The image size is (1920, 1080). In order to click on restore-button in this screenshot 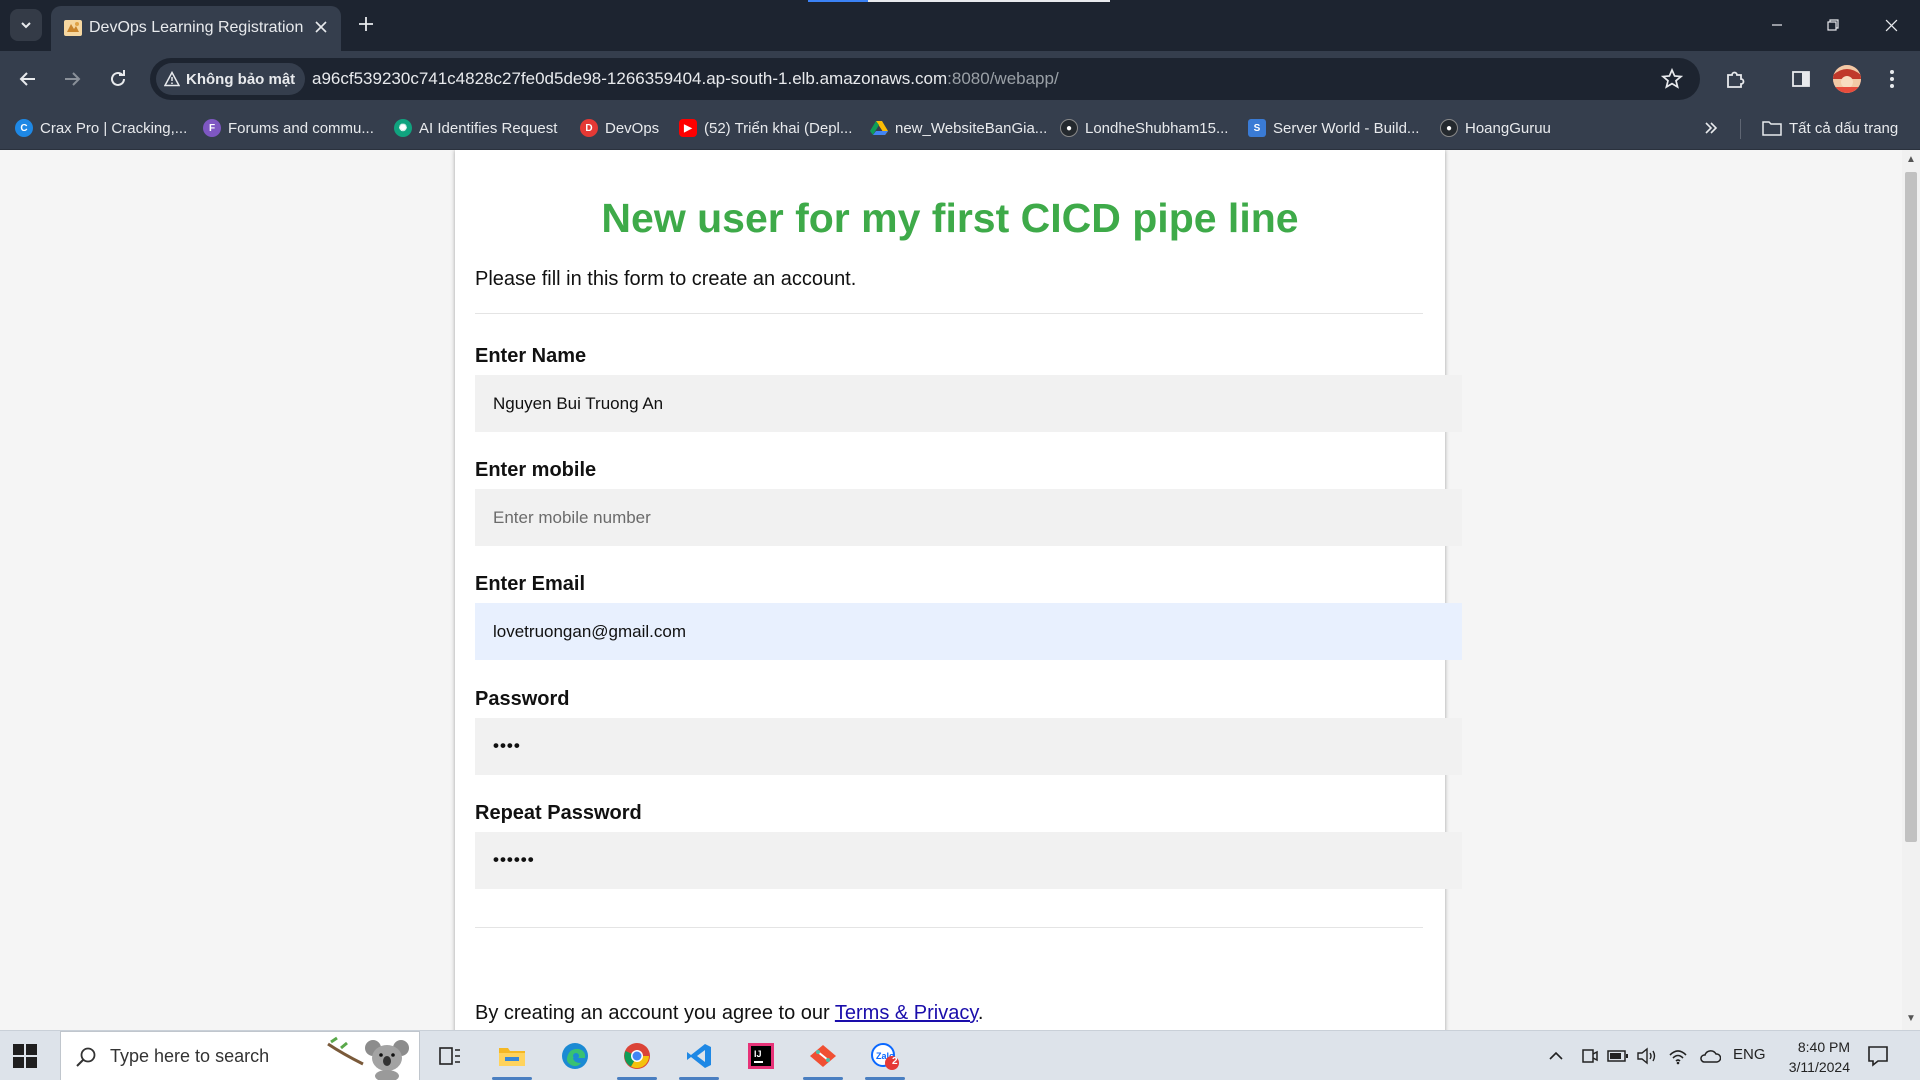, I will do `click(1833, 25)`.